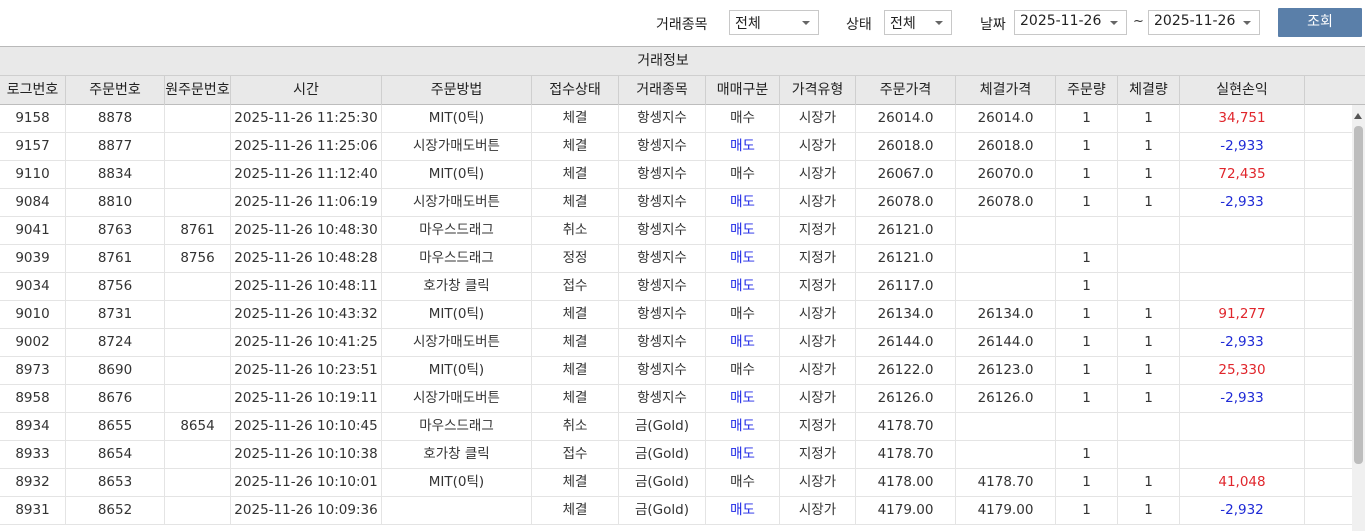  What do you see at coordinates (306, 259) in the screenshot?
I see `cell-time: 2025-11-26 10:48:28` at bounding box center [306, 259].